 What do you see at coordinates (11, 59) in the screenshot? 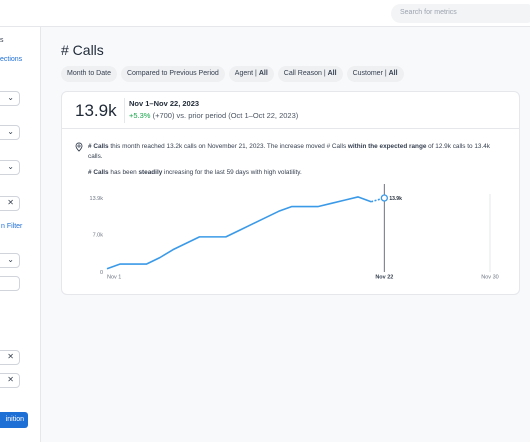
I see `sidebar-sections-link: ections` at bounding box center [11, 59].